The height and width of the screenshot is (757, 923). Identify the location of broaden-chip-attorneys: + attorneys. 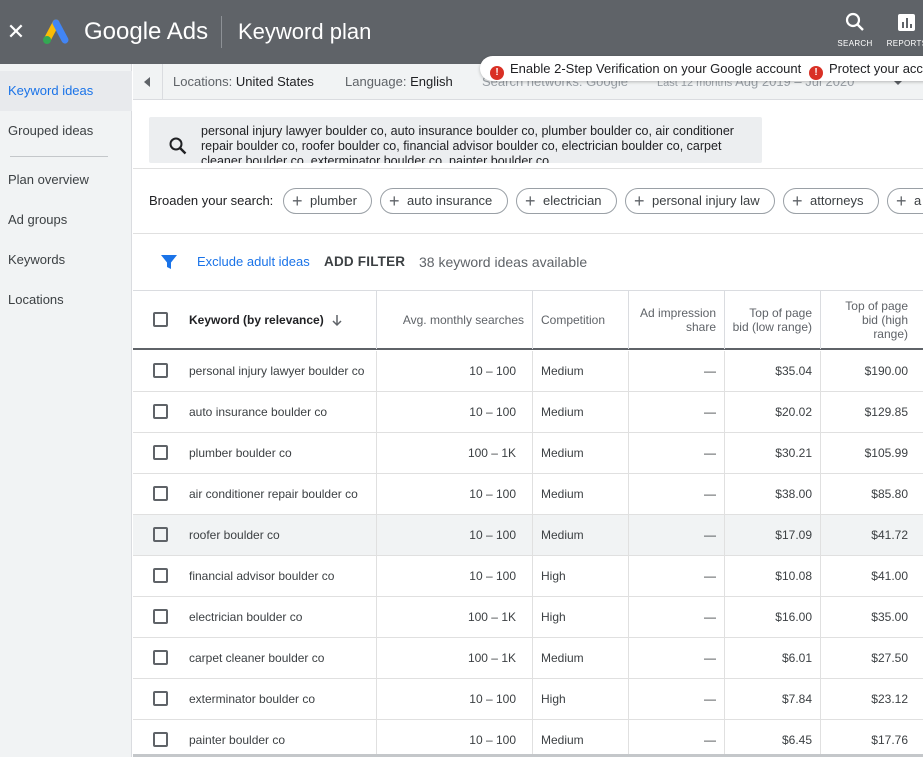
(831, 201).